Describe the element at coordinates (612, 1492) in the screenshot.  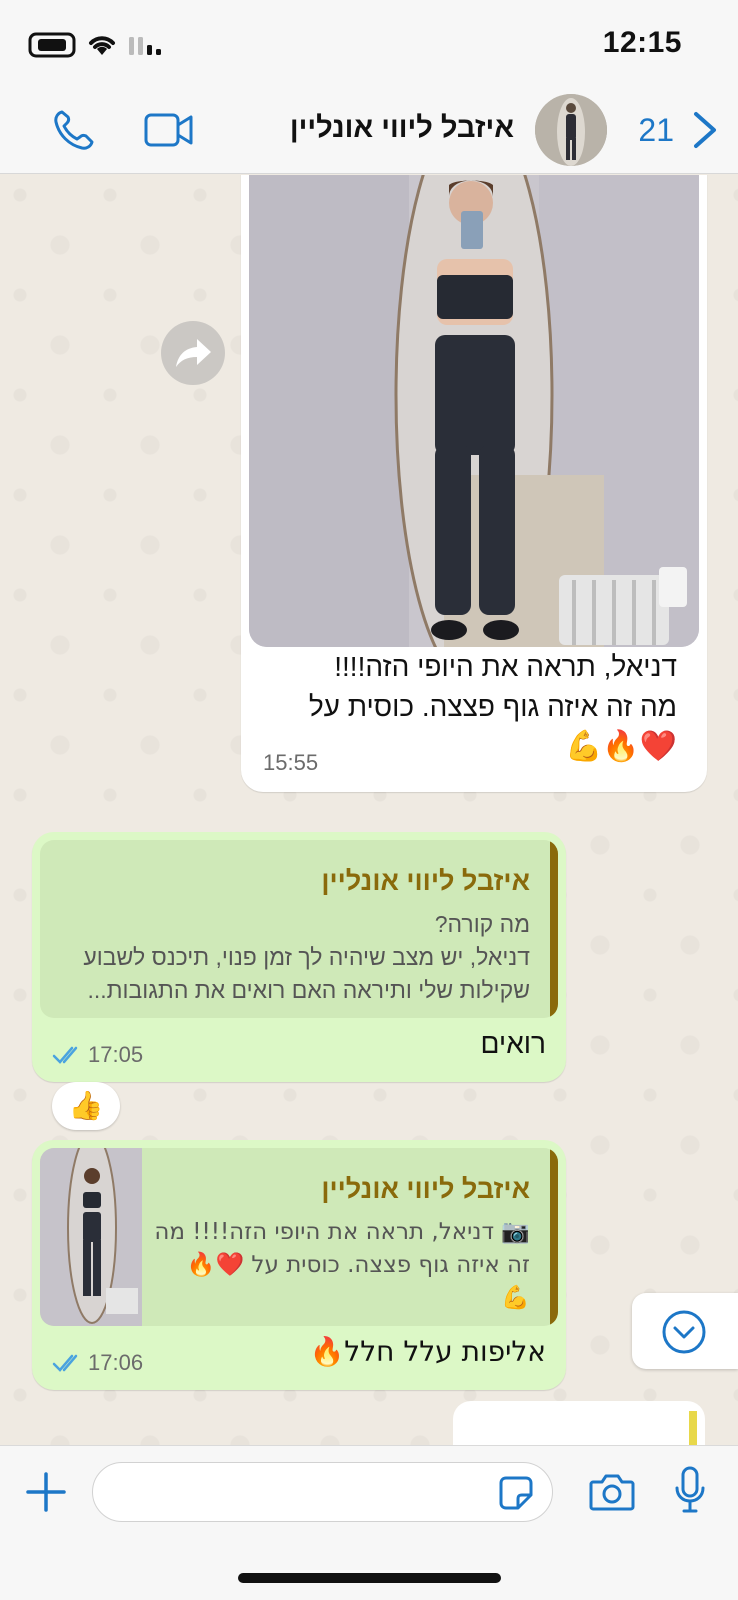
I see `camera-icon` at that location.